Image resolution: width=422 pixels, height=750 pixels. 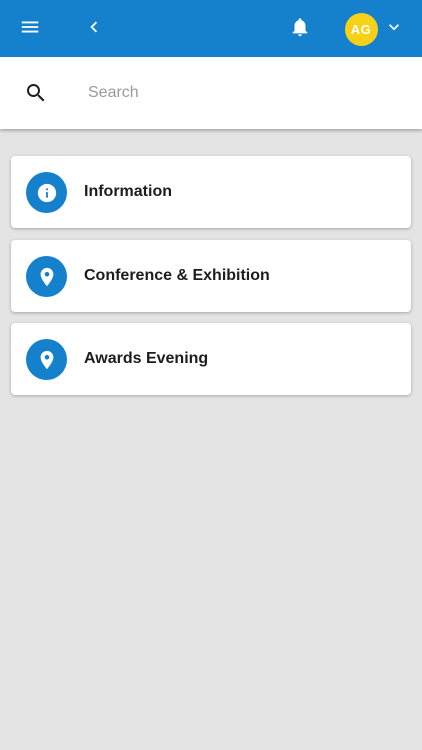 I want to click on list-item-conference-exhibition: Conference & Exhibition, so click(x=211, y=276).